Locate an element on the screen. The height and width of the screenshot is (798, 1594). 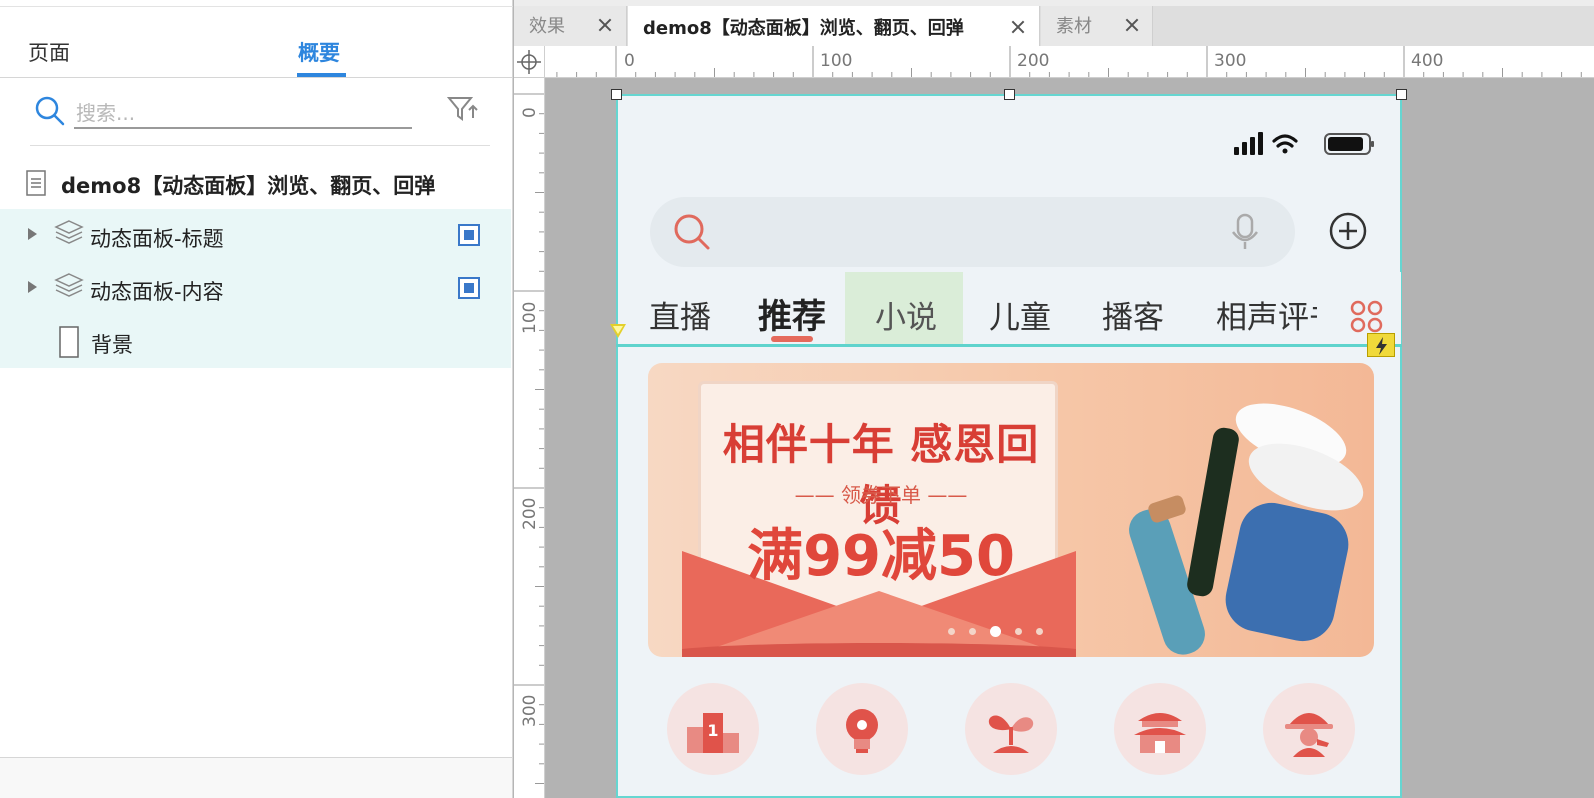
category-lightbulb is located at coordinates (862, 729).